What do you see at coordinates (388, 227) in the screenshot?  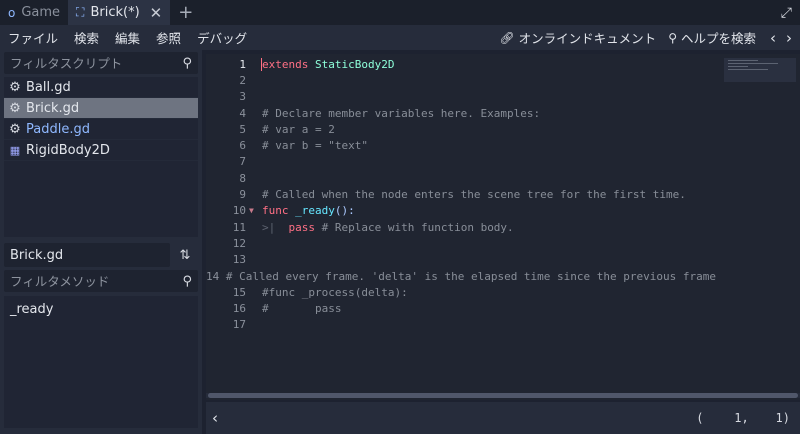 I see `line-source: >| pass # Replace with function body.` at bounding box center [388, 227].